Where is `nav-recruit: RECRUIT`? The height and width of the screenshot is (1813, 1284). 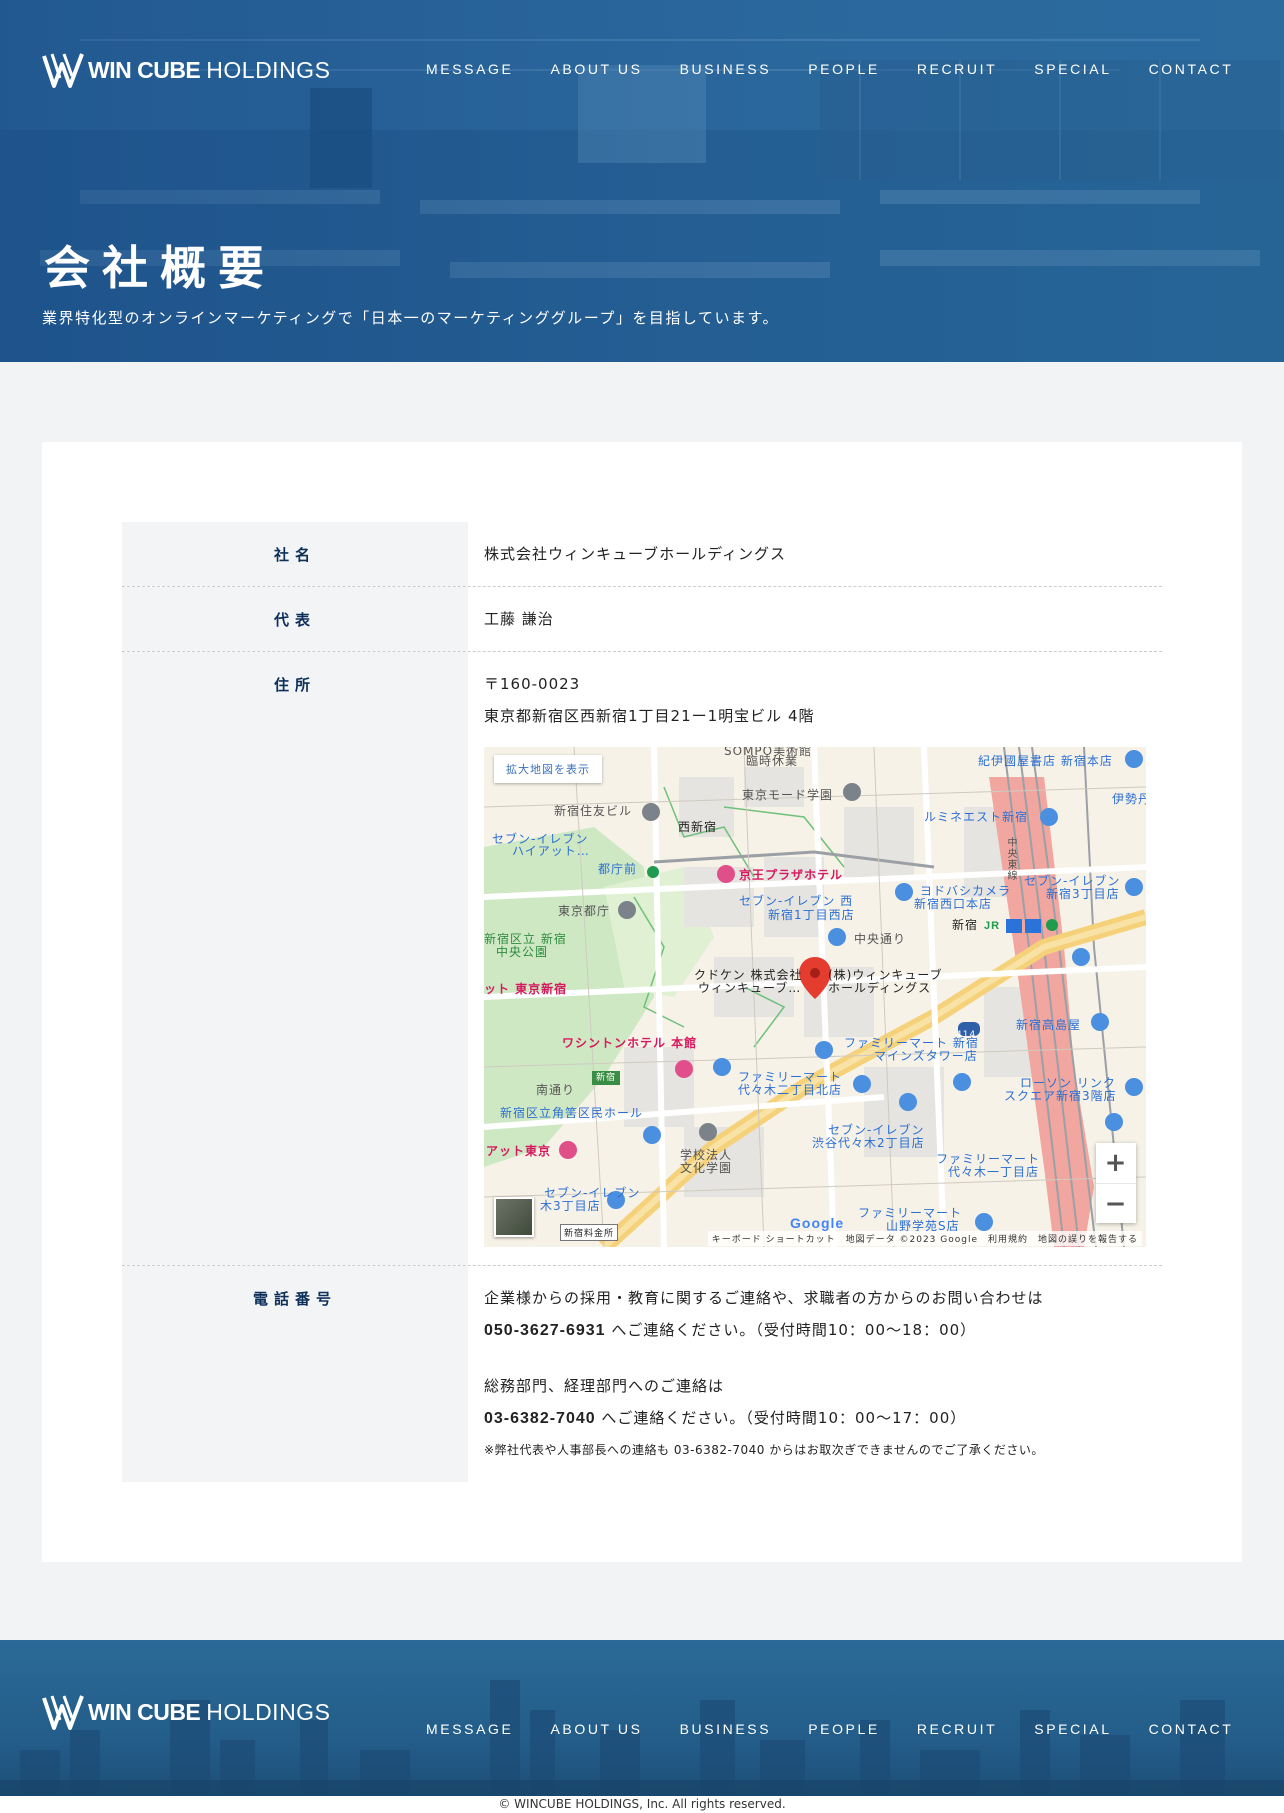
nav-recruit: RECRUIT is located at coordinates (957, 69).